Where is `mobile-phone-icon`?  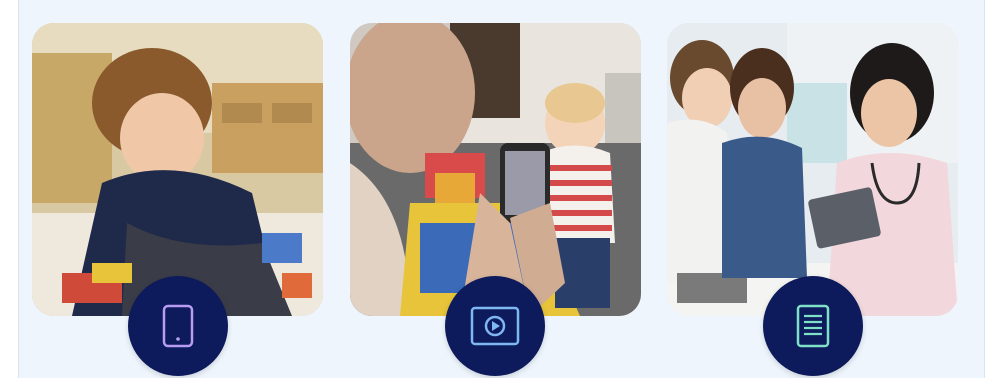 mobile-phone-icon is located at coordinates (178, 326).